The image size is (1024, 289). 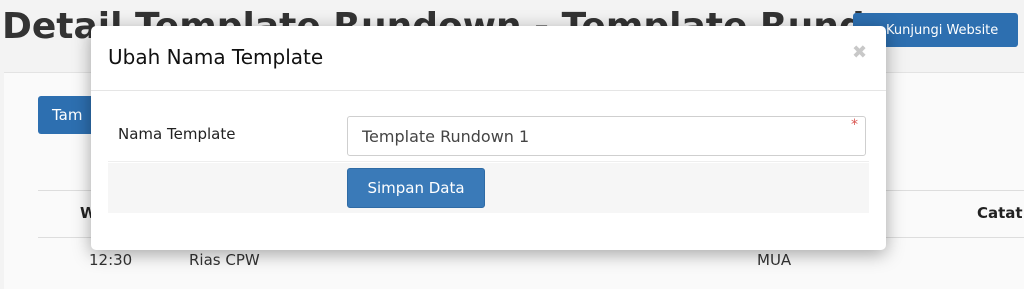 I want to click on template-name-label: Nama Template, so click(x=177, y=134).